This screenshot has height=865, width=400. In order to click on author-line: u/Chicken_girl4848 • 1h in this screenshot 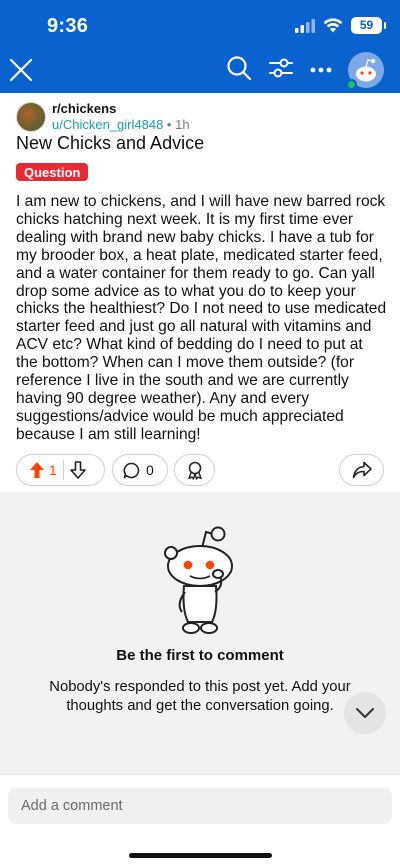, I will do `click(121, 125)`.